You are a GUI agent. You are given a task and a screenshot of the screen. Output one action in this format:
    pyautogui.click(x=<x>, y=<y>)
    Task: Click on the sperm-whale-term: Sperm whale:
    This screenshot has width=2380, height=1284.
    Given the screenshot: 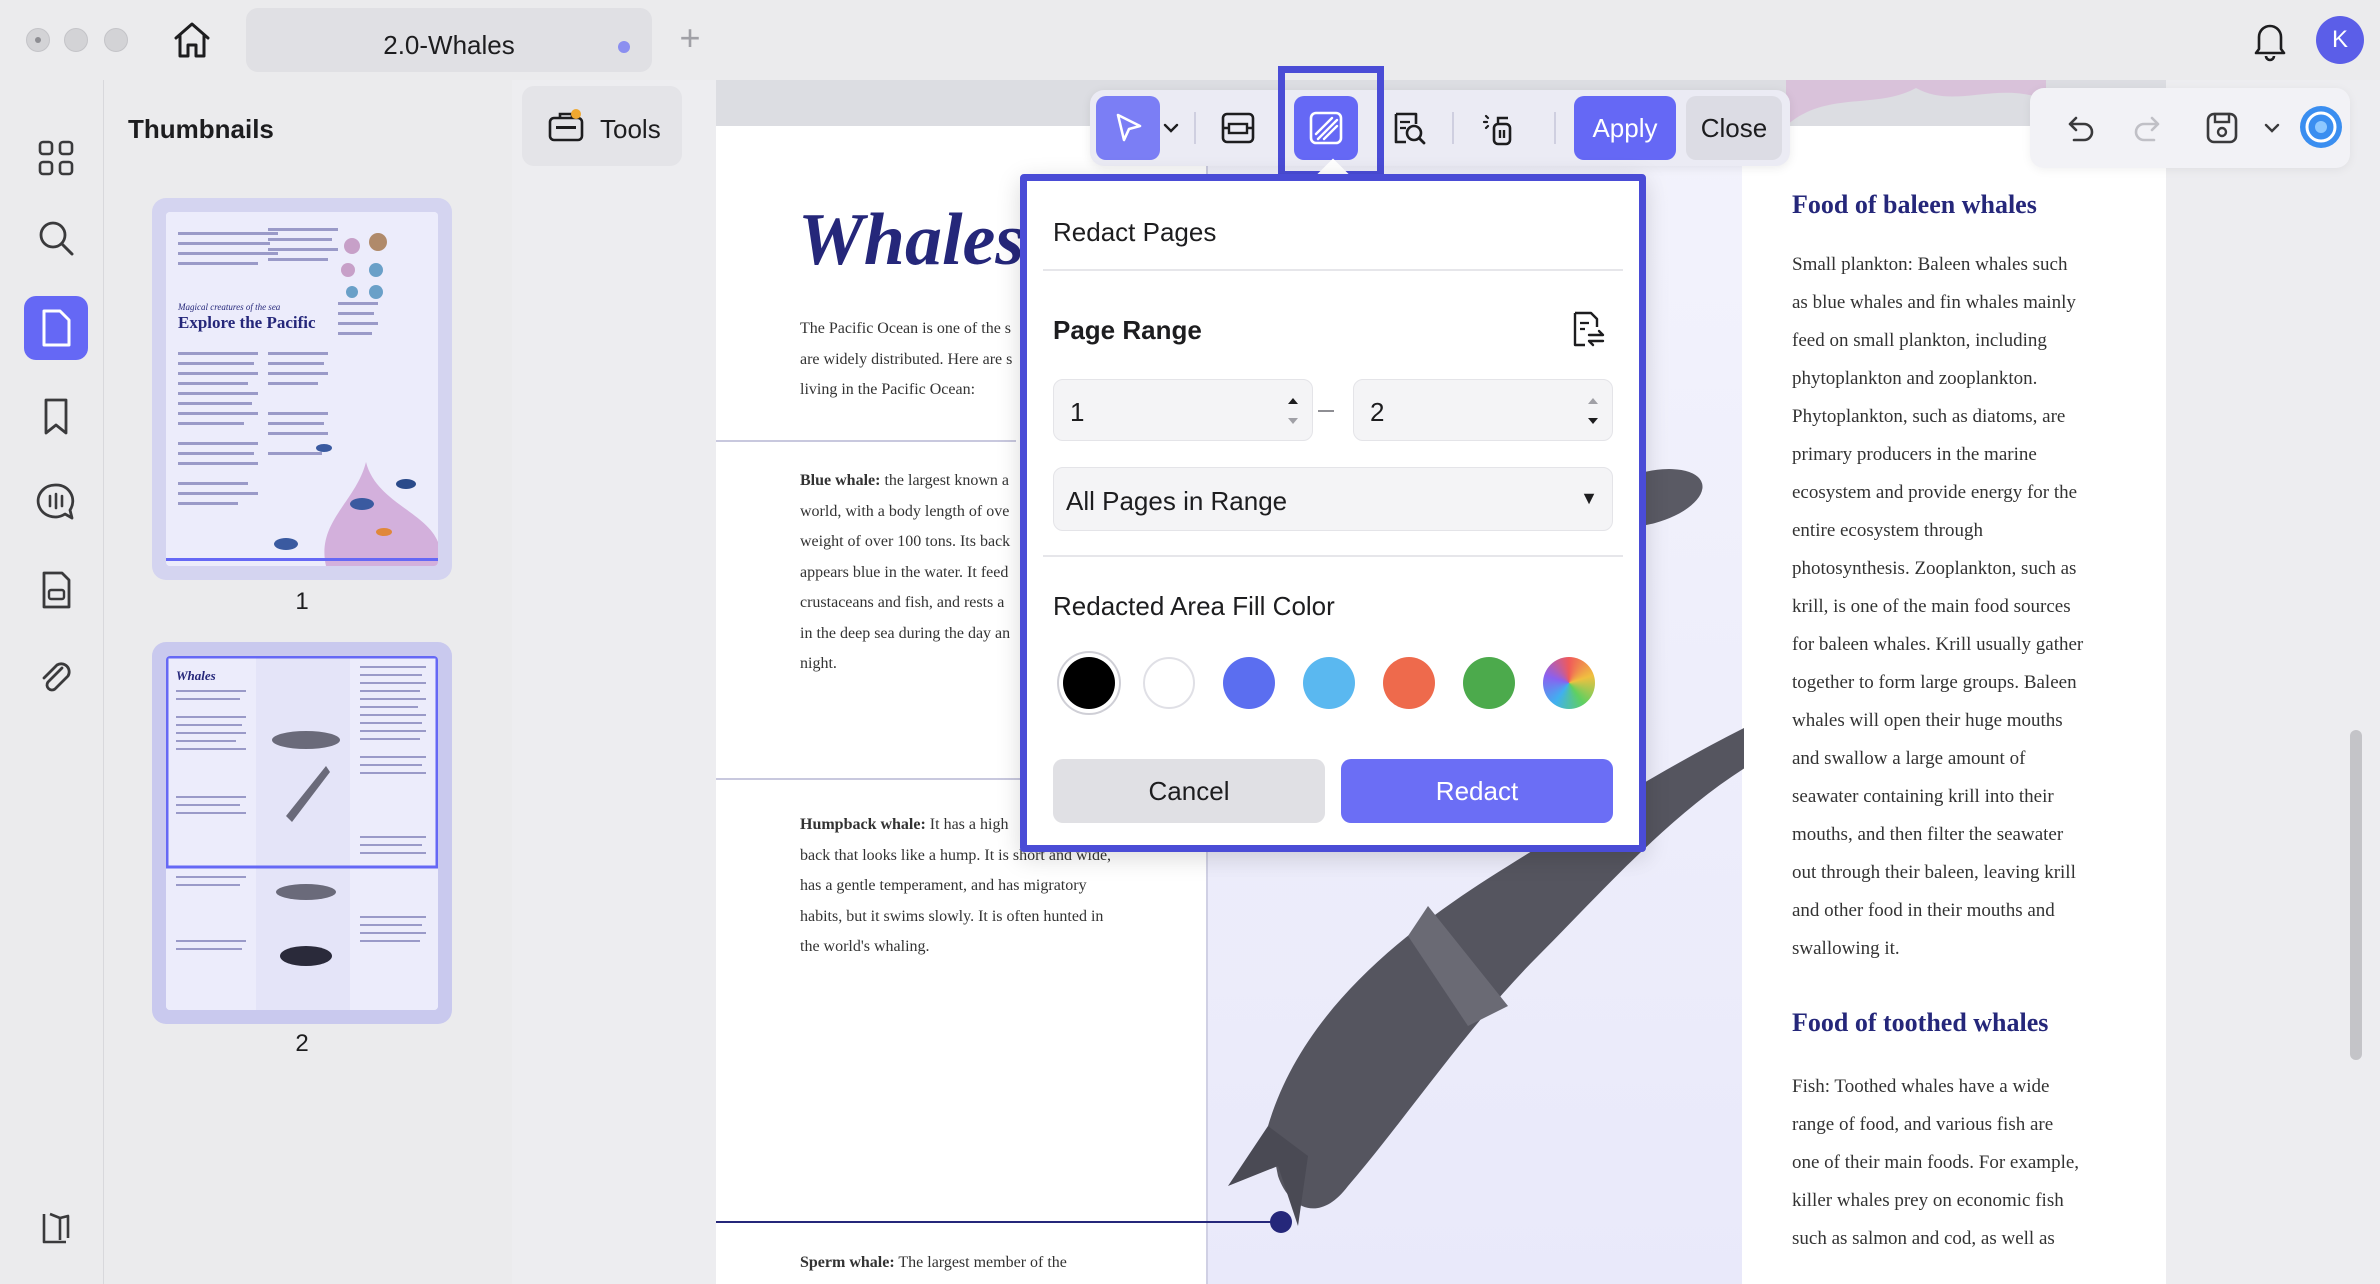 What is the action you would take?
    pyautogui.click(x=847, y=1262)
    